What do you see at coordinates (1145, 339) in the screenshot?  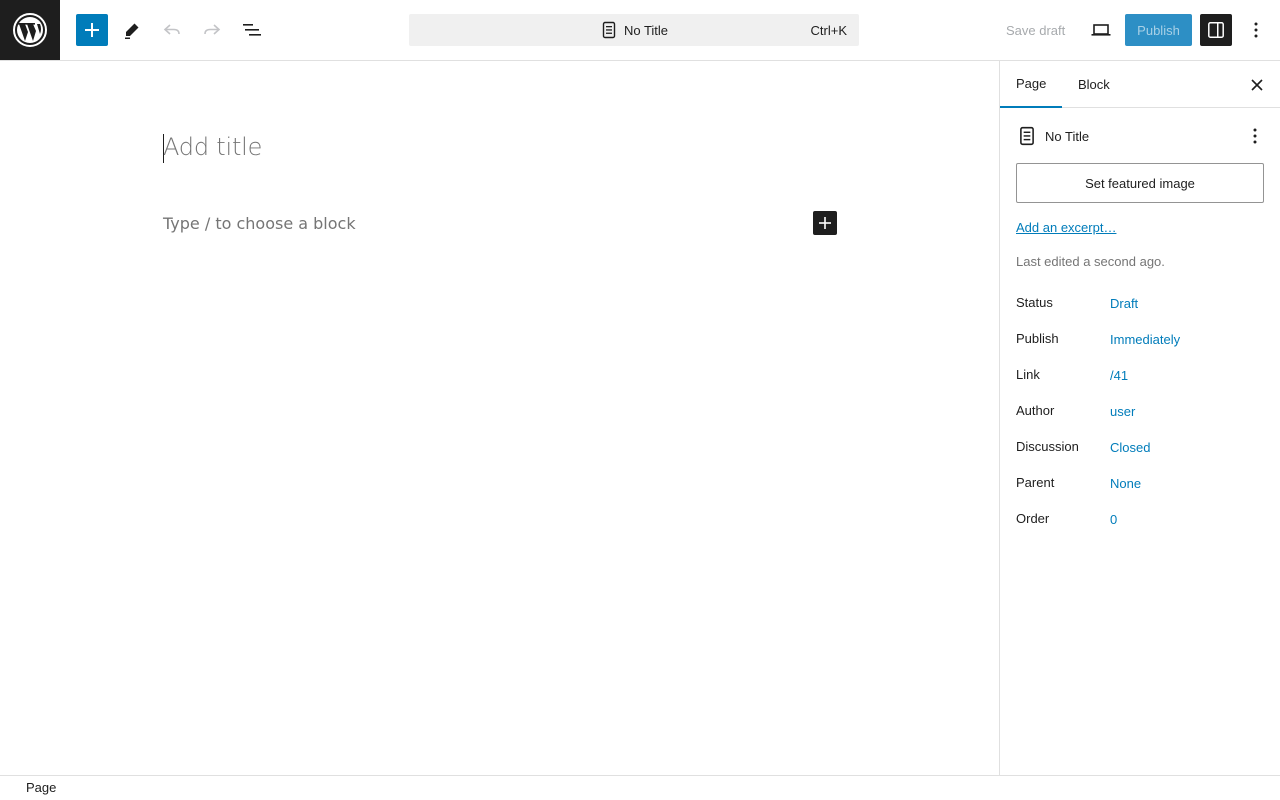 I see `publish-date-toggle: Immediately` at bounding box center [1145, 339].